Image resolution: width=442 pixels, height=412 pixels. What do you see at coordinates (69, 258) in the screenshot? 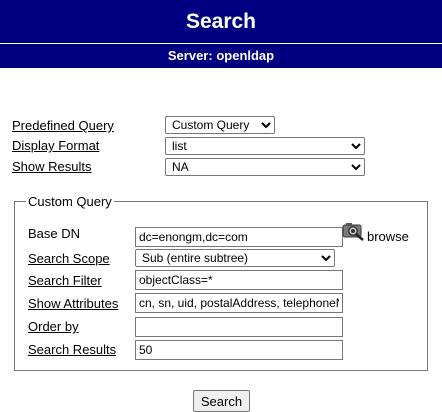
I see `search-scope-label: Search Scope` at bounding box center [69, 258].